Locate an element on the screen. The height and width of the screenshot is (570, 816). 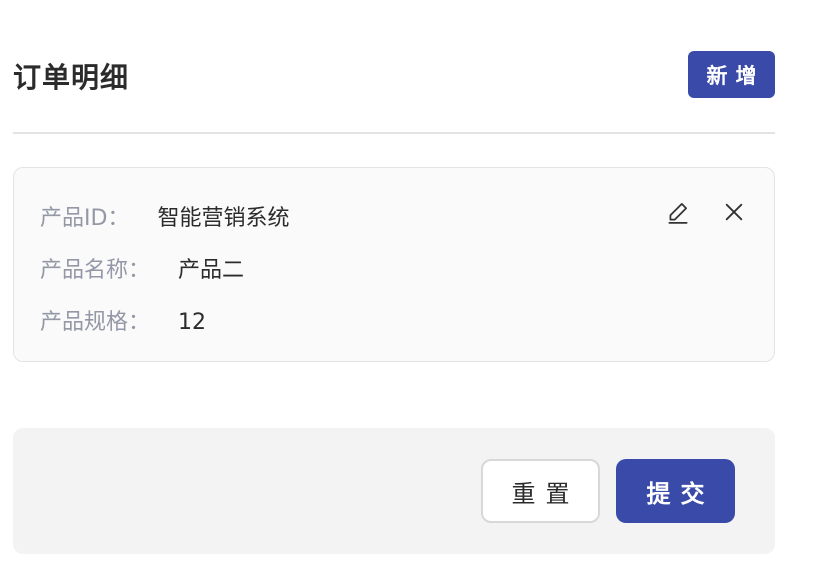
product-spec-row: 产品规格： 12 is located at coordinates (123, 320).